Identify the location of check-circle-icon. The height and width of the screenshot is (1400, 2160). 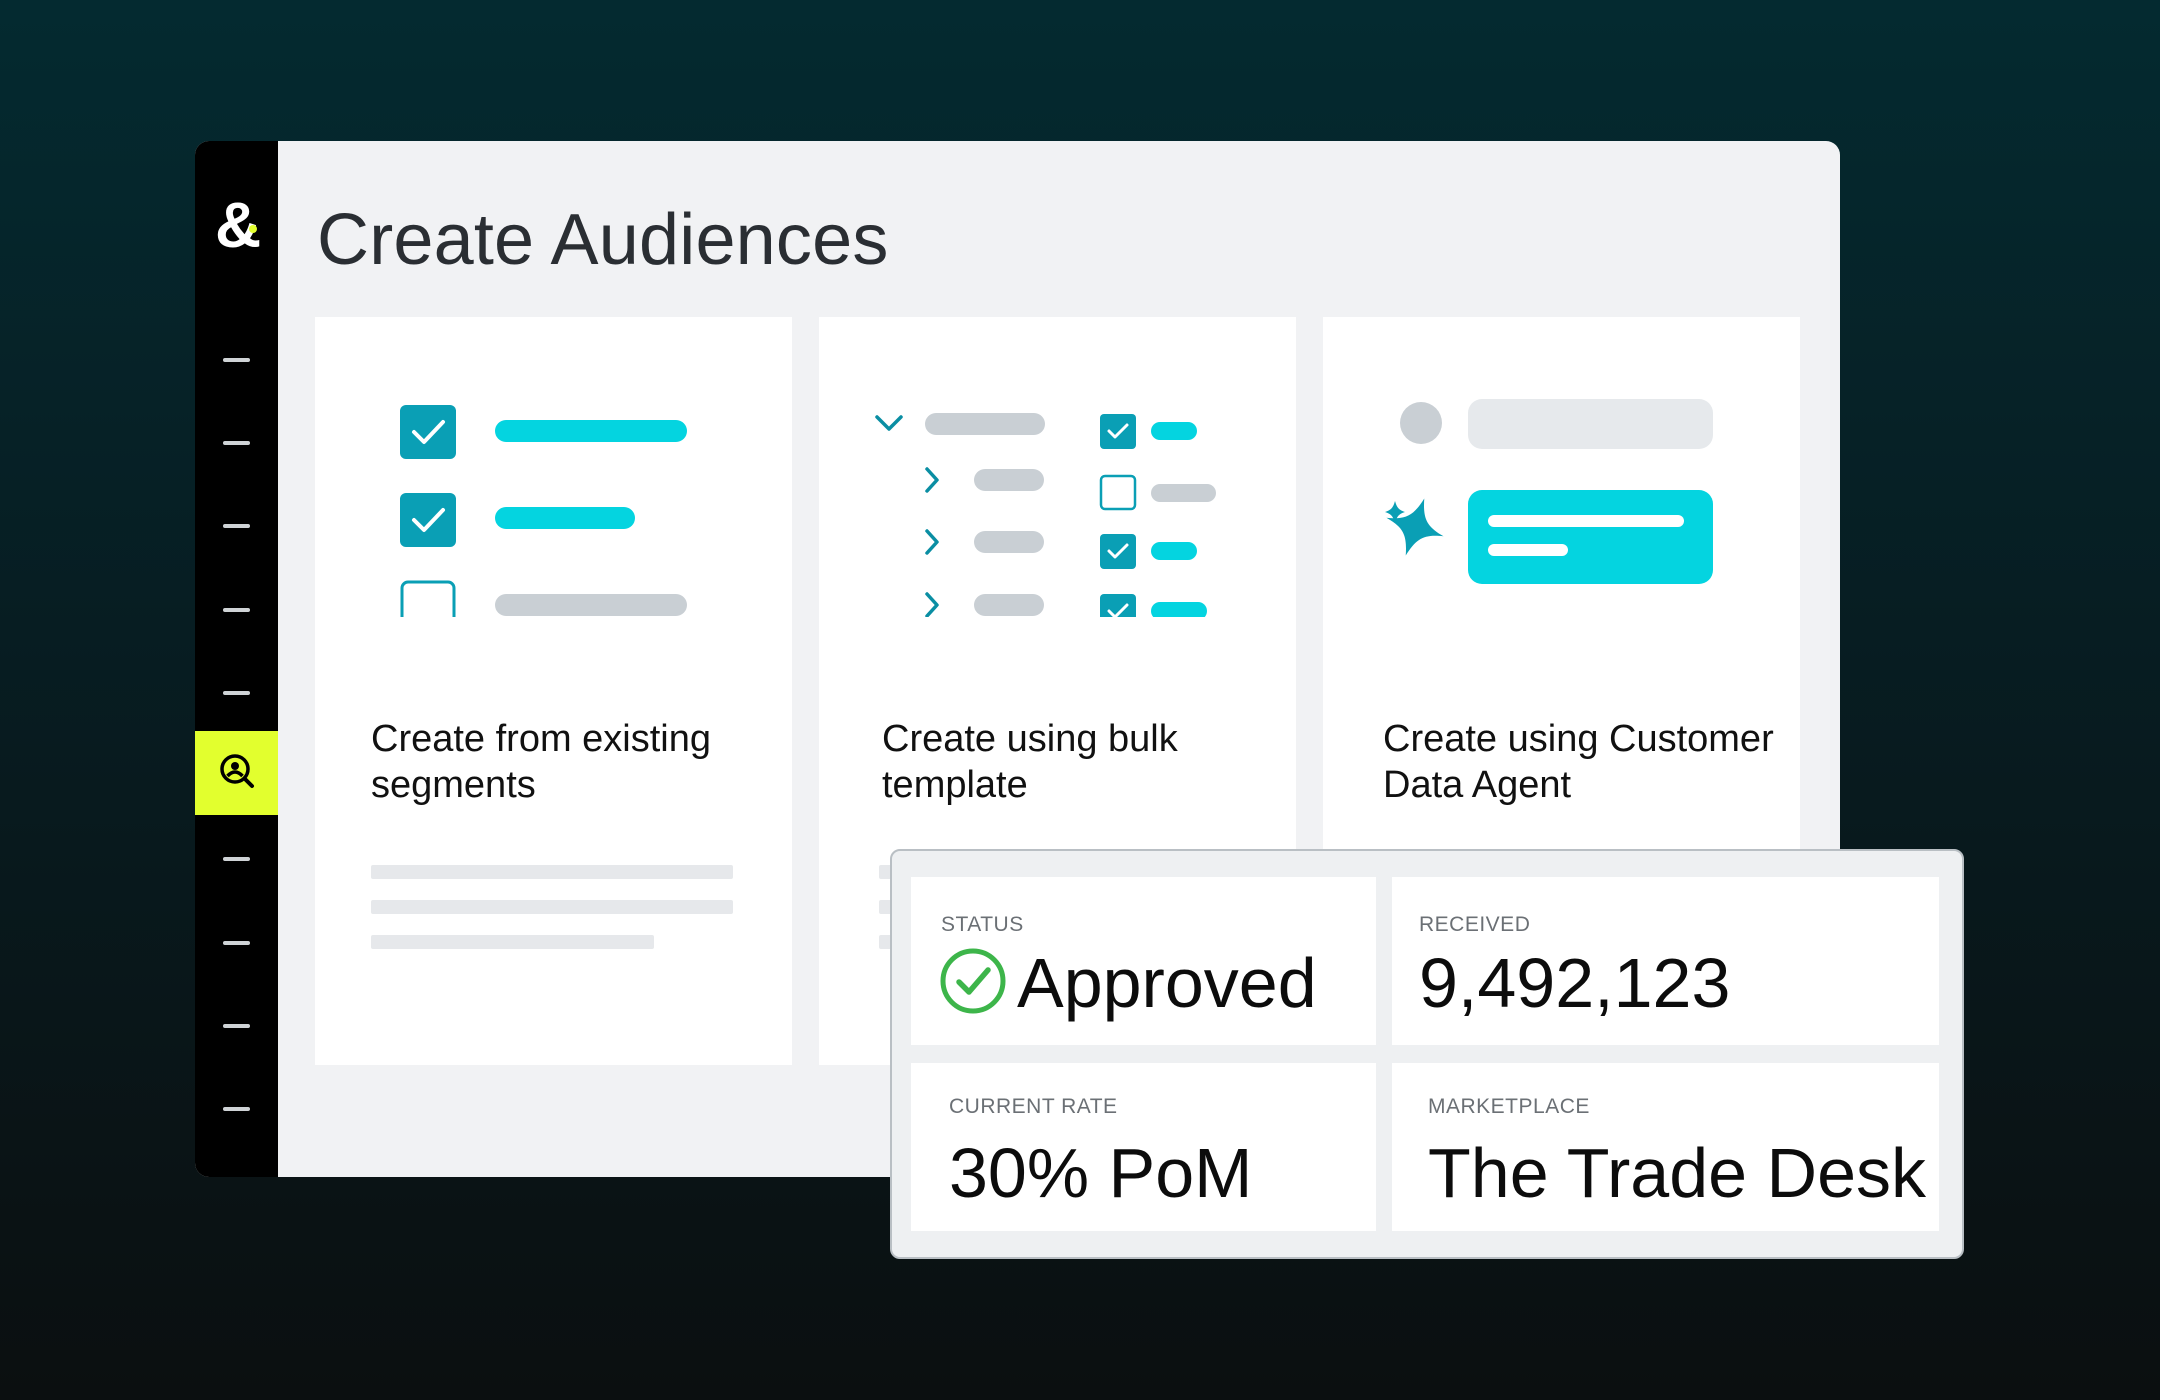
(973, 983).